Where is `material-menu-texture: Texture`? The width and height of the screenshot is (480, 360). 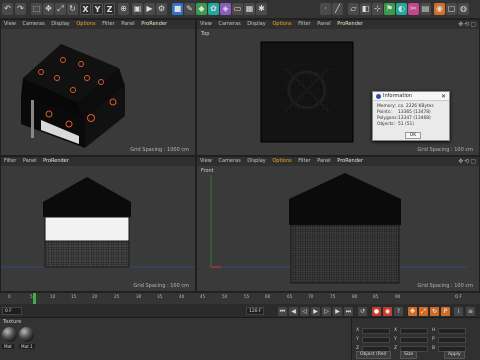 material-menu-texture: Texture is located at coordinates (12, 322).